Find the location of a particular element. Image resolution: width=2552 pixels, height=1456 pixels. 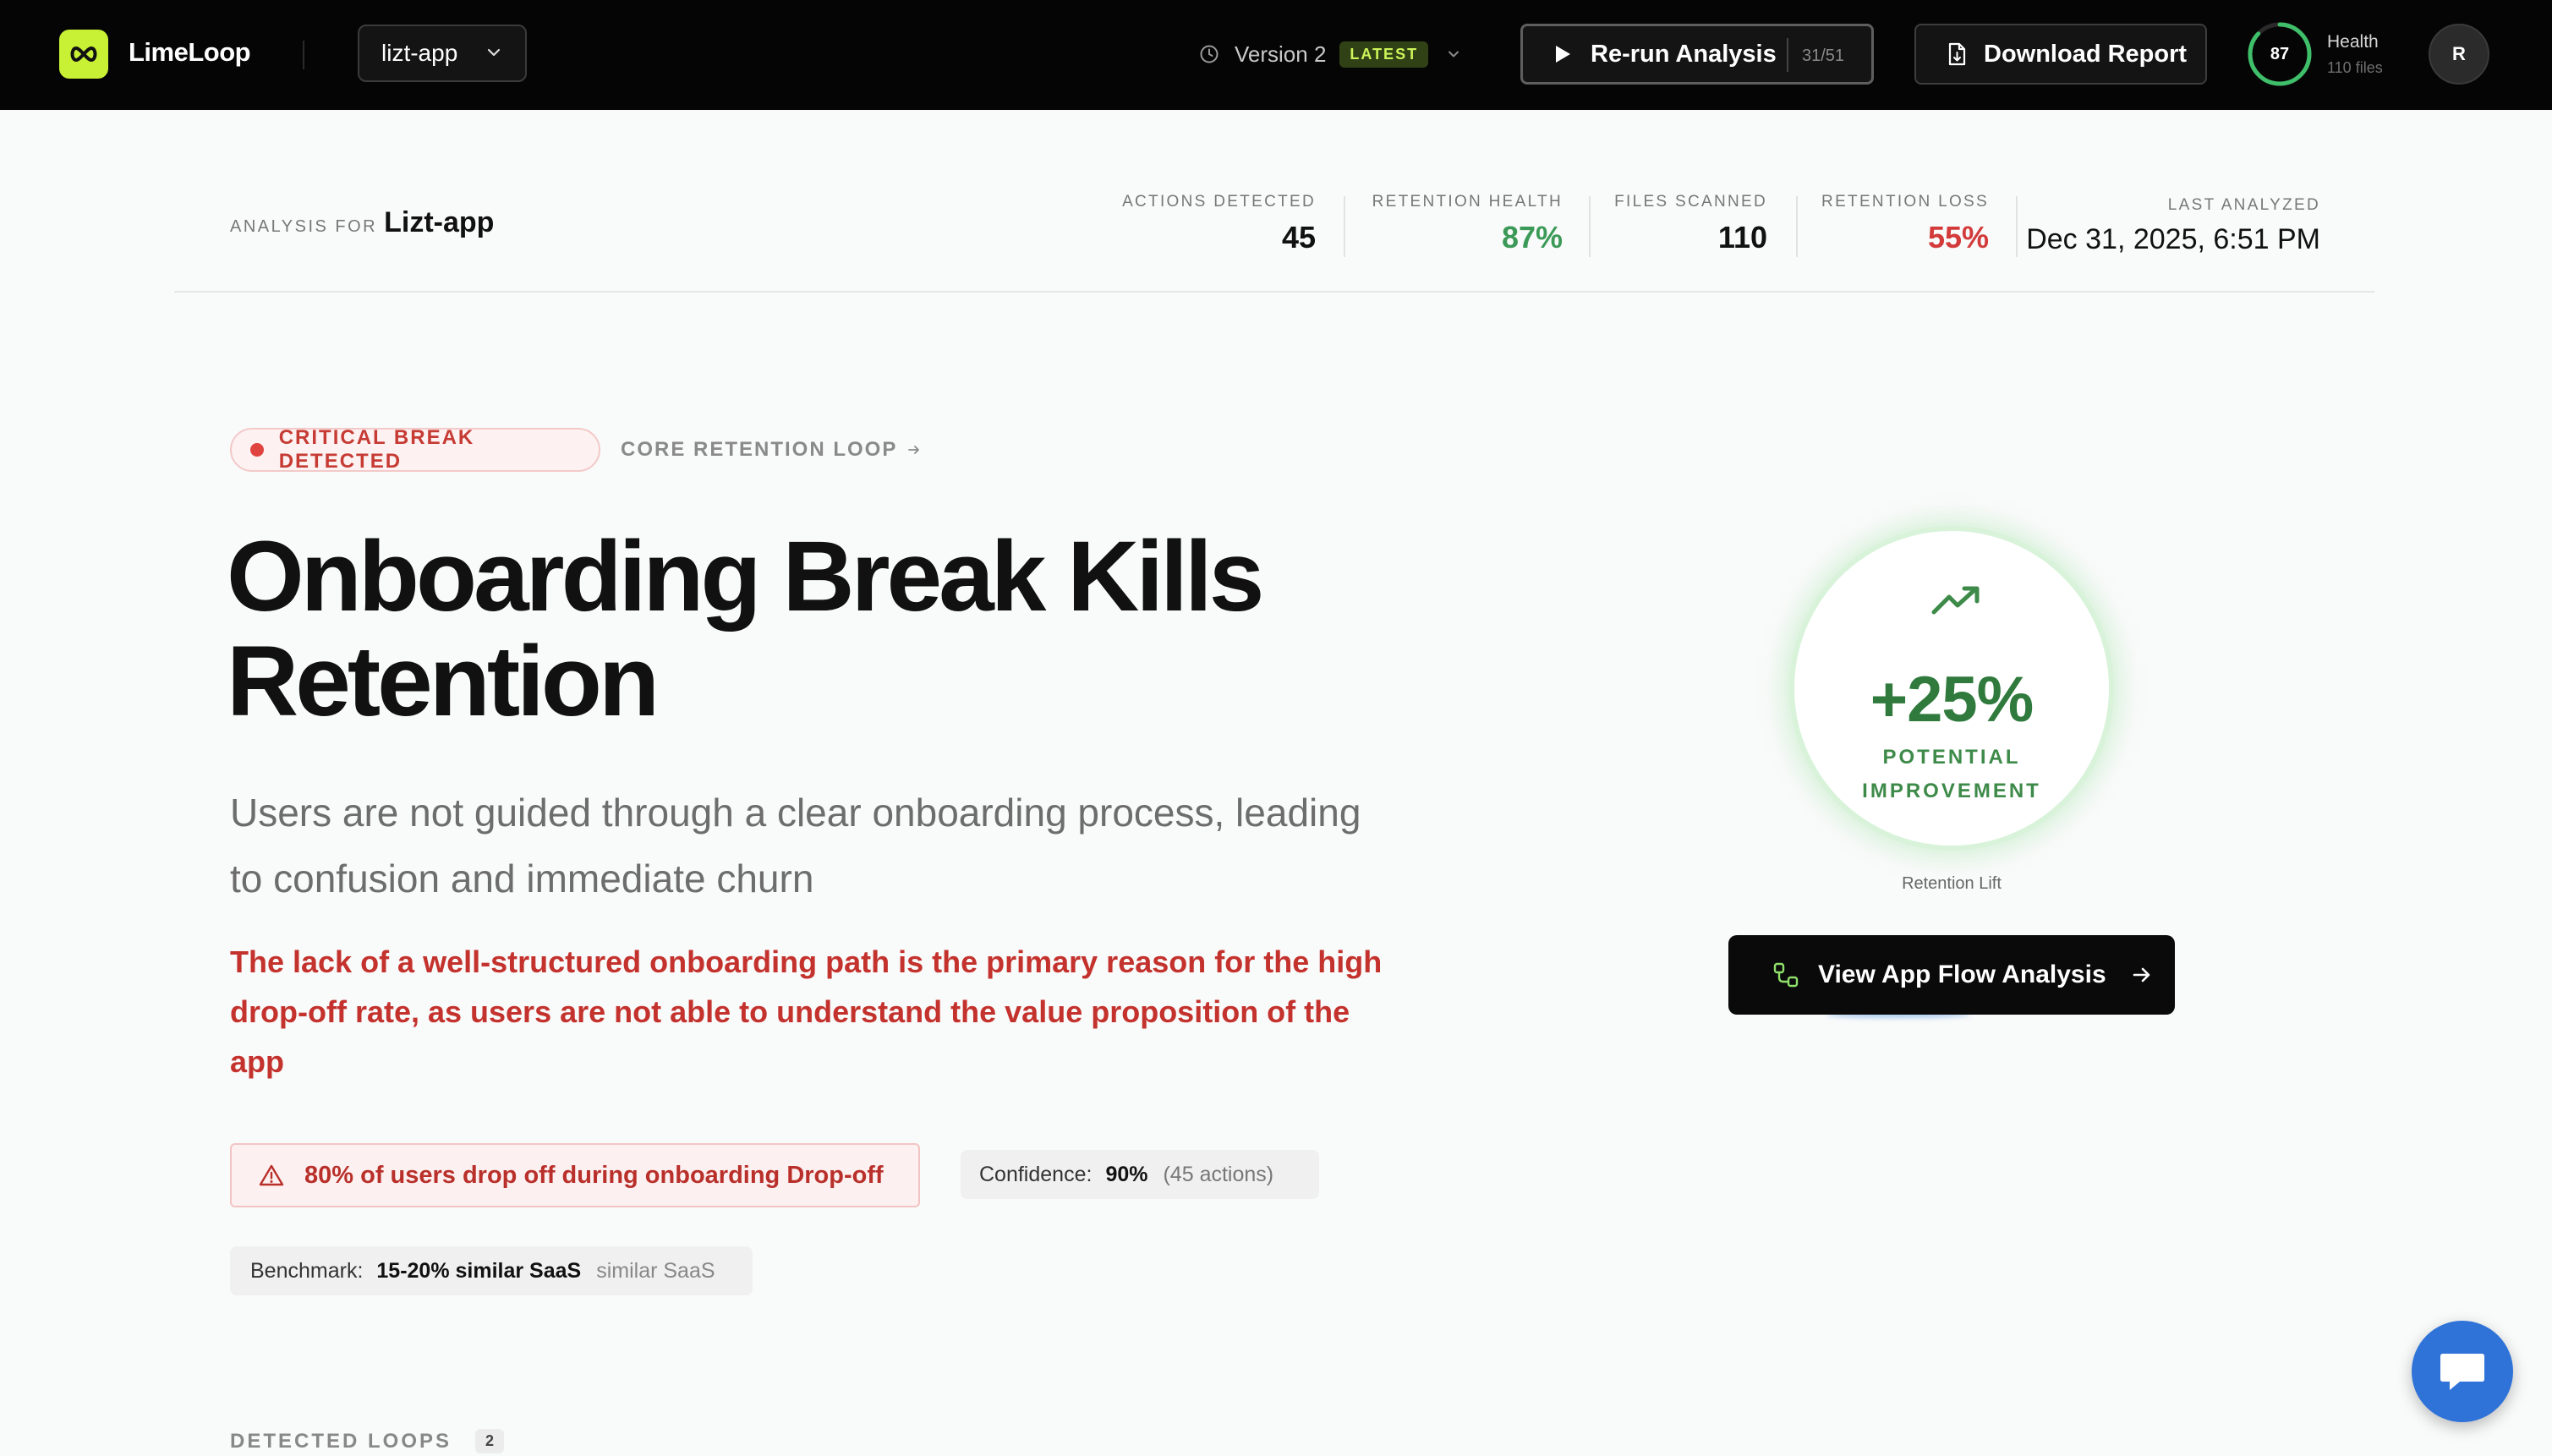

improvement-label-line-2: IMPROVEMENT is located at coordinates (1952, 791).